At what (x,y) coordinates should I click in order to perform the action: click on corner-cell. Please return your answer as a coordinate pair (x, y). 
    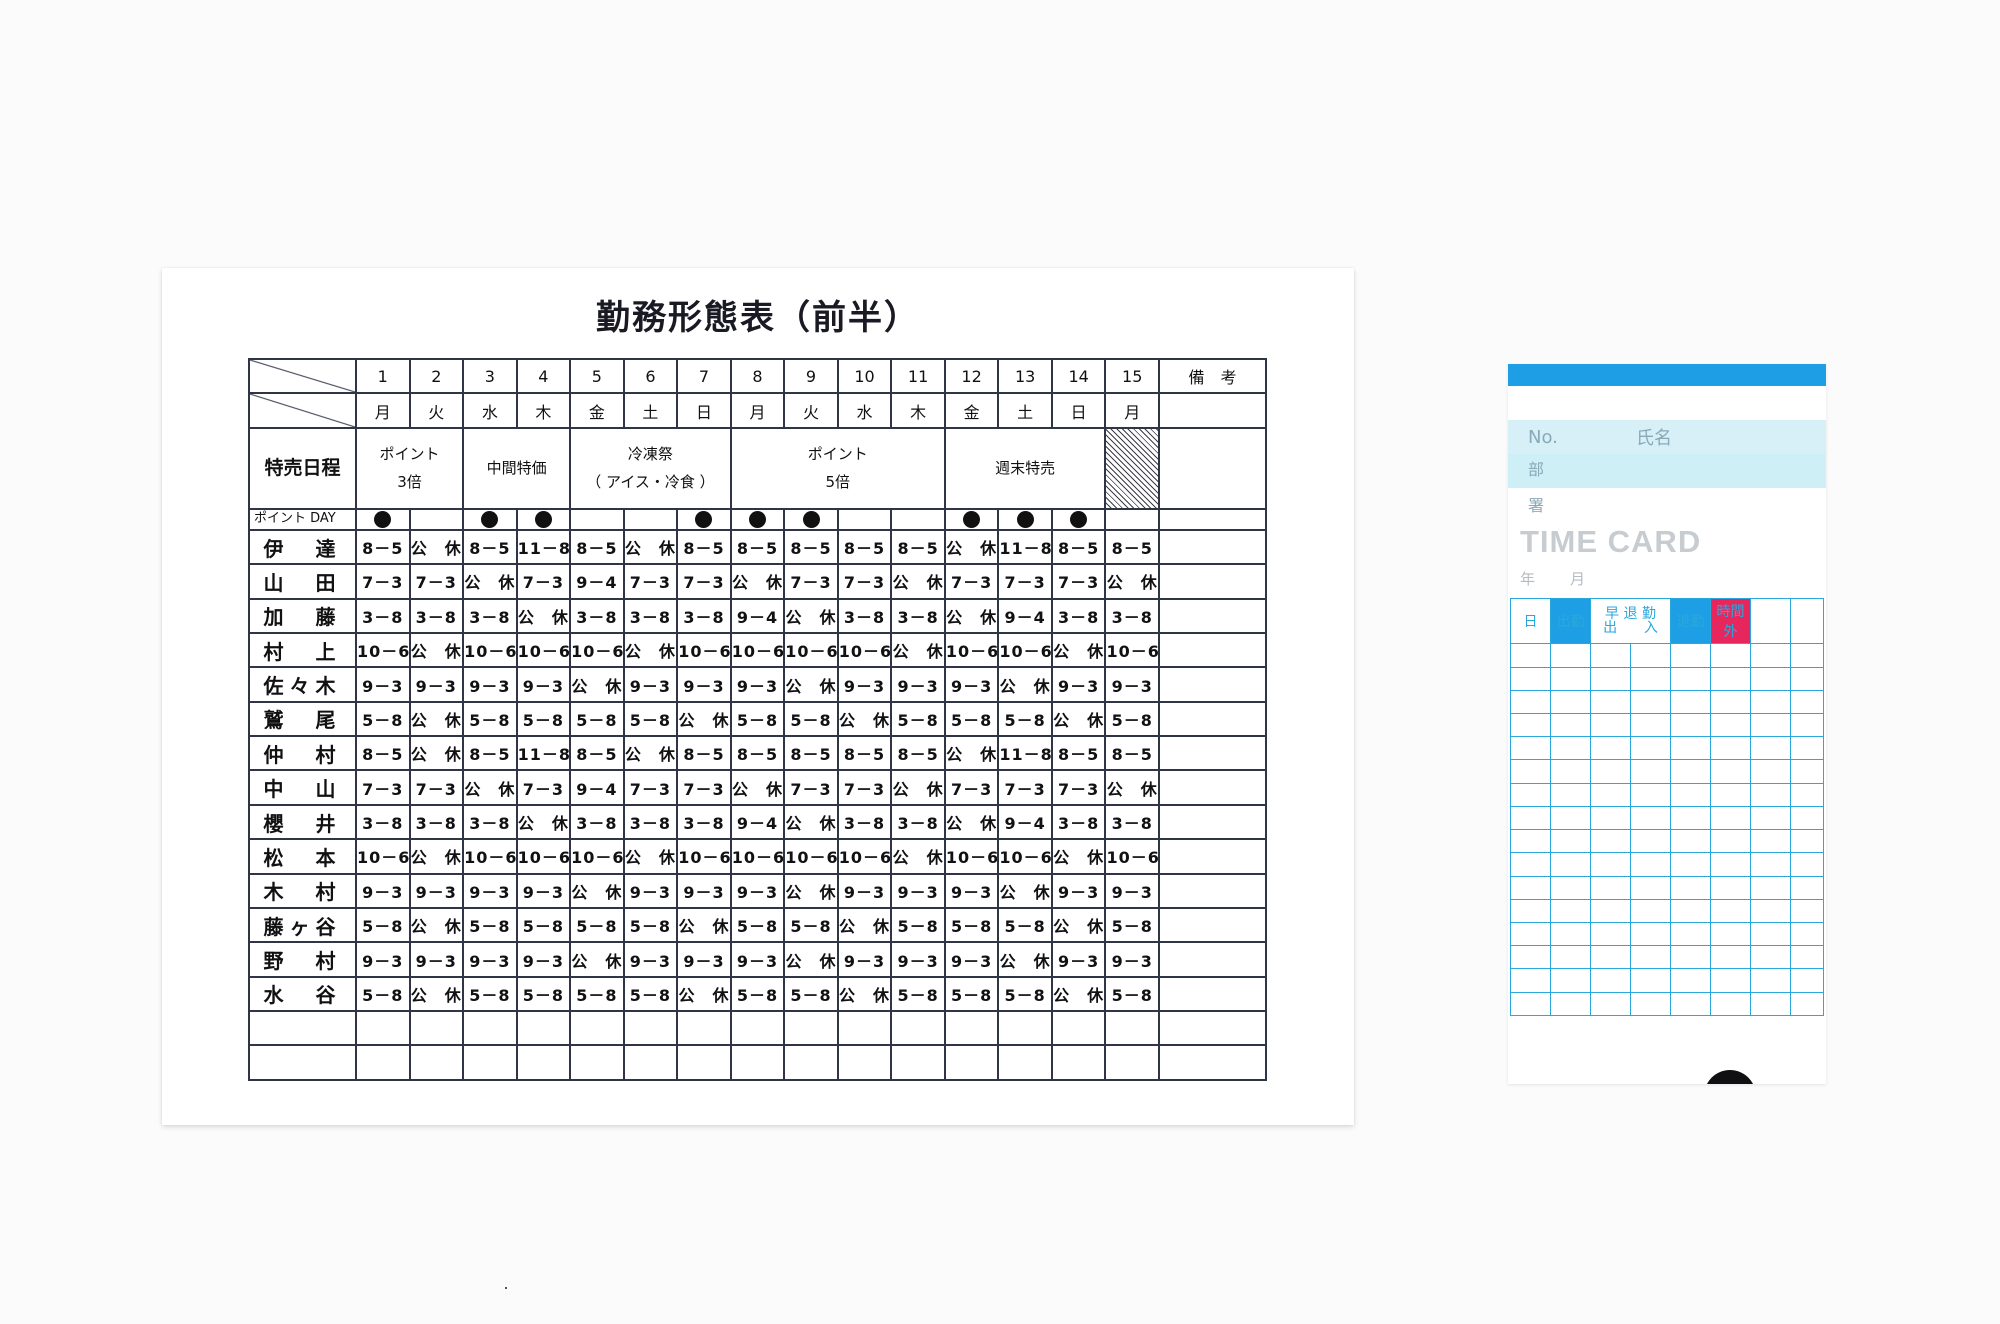
    Looking at the image, I should click on (302, 376).